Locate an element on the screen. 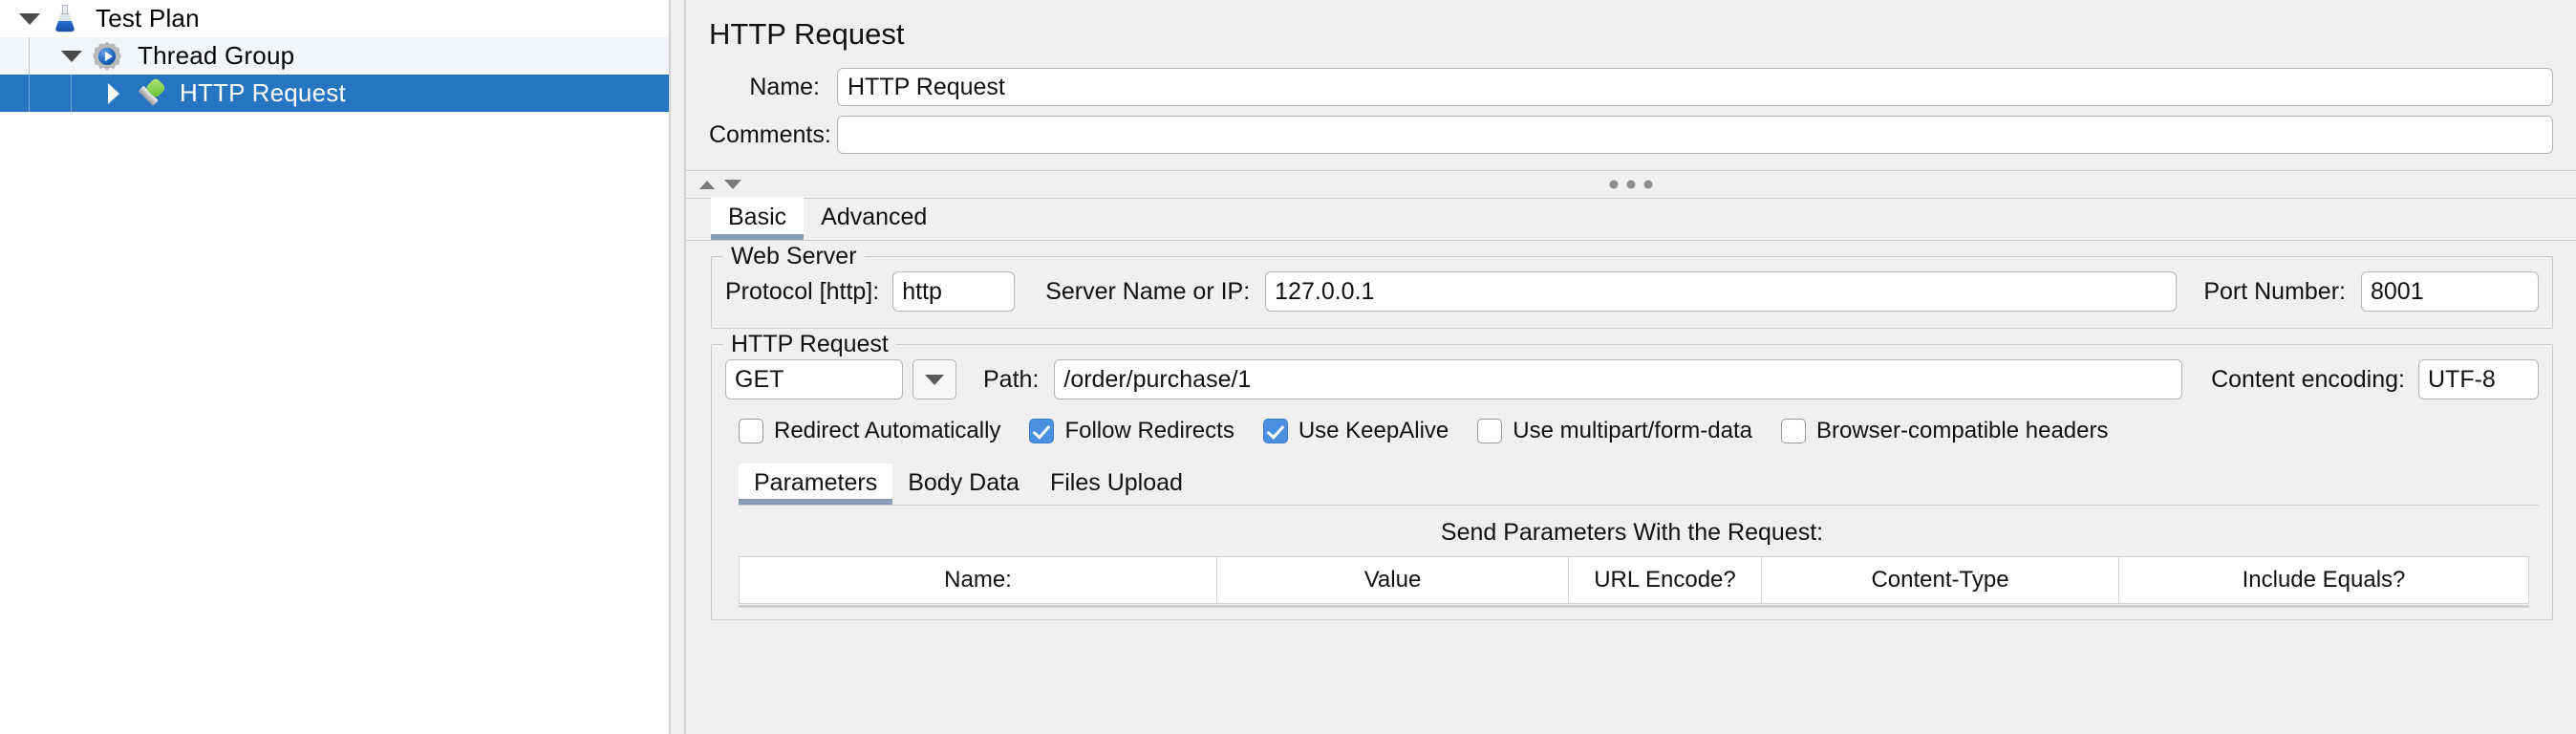 This screenshot has height=734, width=2576. path-input: /order/purchase/1 is located at coordinates (1618, 379).